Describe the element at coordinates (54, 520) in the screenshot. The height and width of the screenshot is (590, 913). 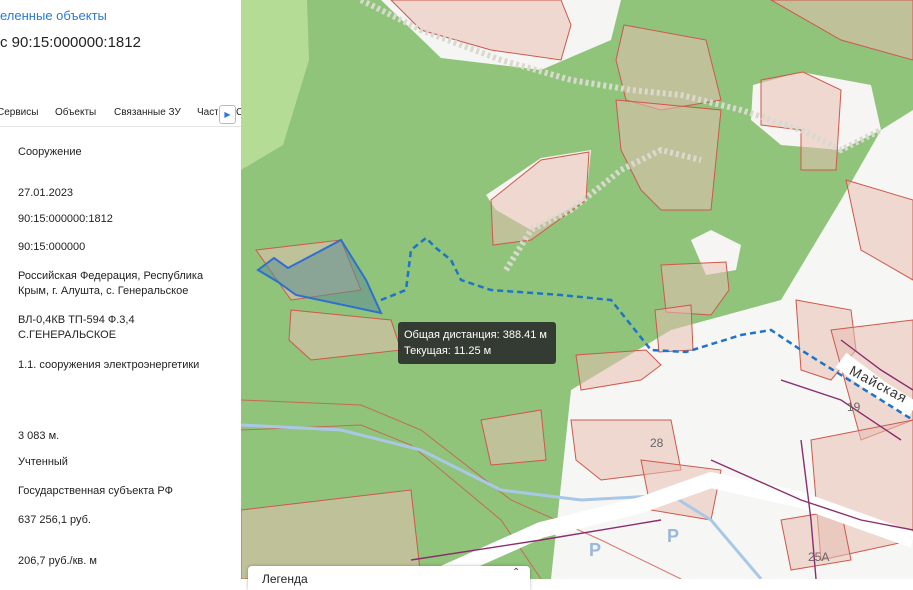
I see `value-cadastral-cost: 637 256,1 руб.` at that location.